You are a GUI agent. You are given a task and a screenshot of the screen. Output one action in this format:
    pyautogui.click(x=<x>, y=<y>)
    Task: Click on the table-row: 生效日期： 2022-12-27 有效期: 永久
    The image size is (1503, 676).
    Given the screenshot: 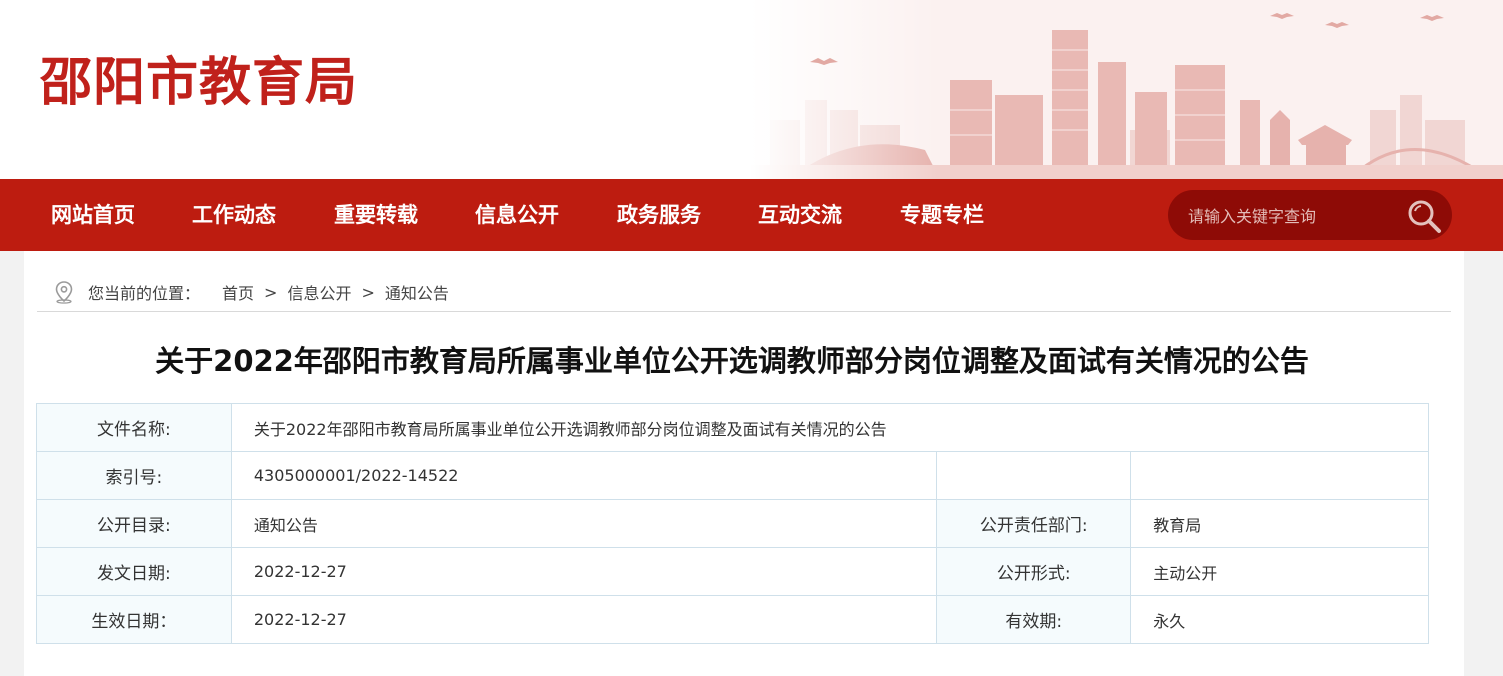 What is the action you would take?
    pyautogui.click(x=732, y=619)
    